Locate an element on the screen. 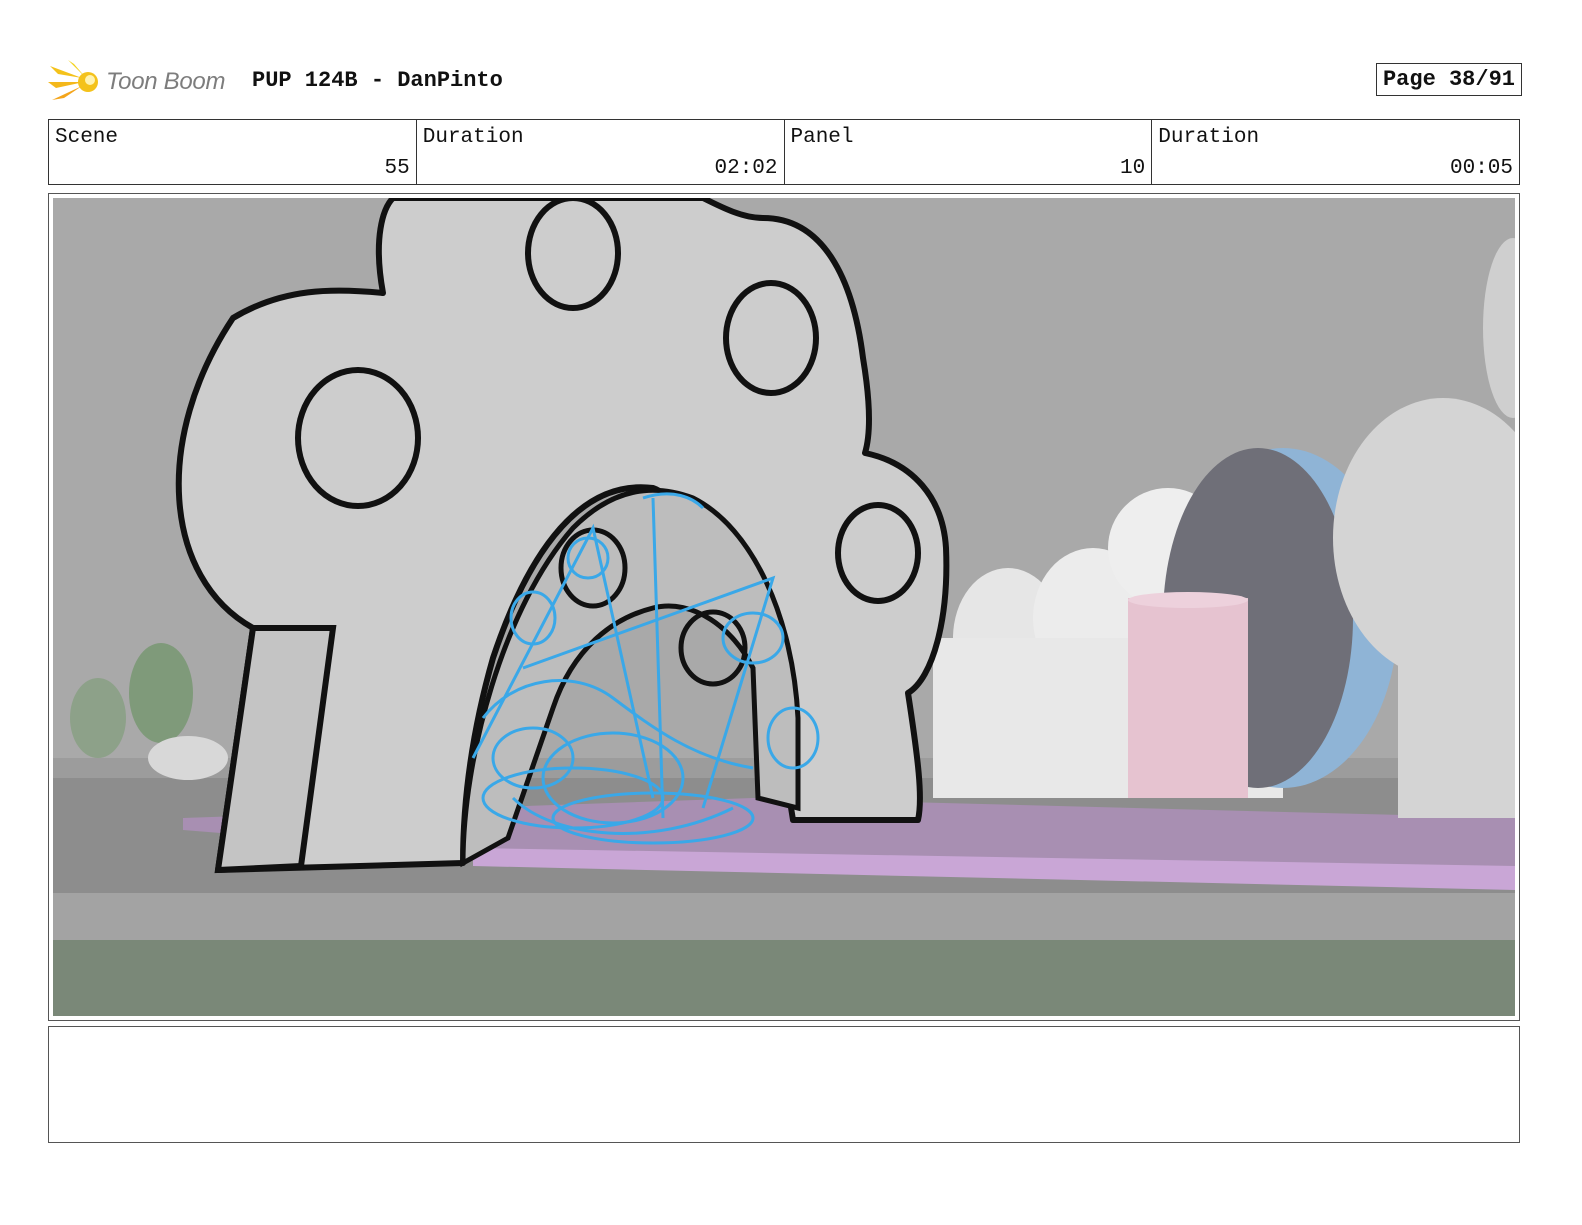  toon-boom-logo: Toon Boom is located at coordinates (148, 82).